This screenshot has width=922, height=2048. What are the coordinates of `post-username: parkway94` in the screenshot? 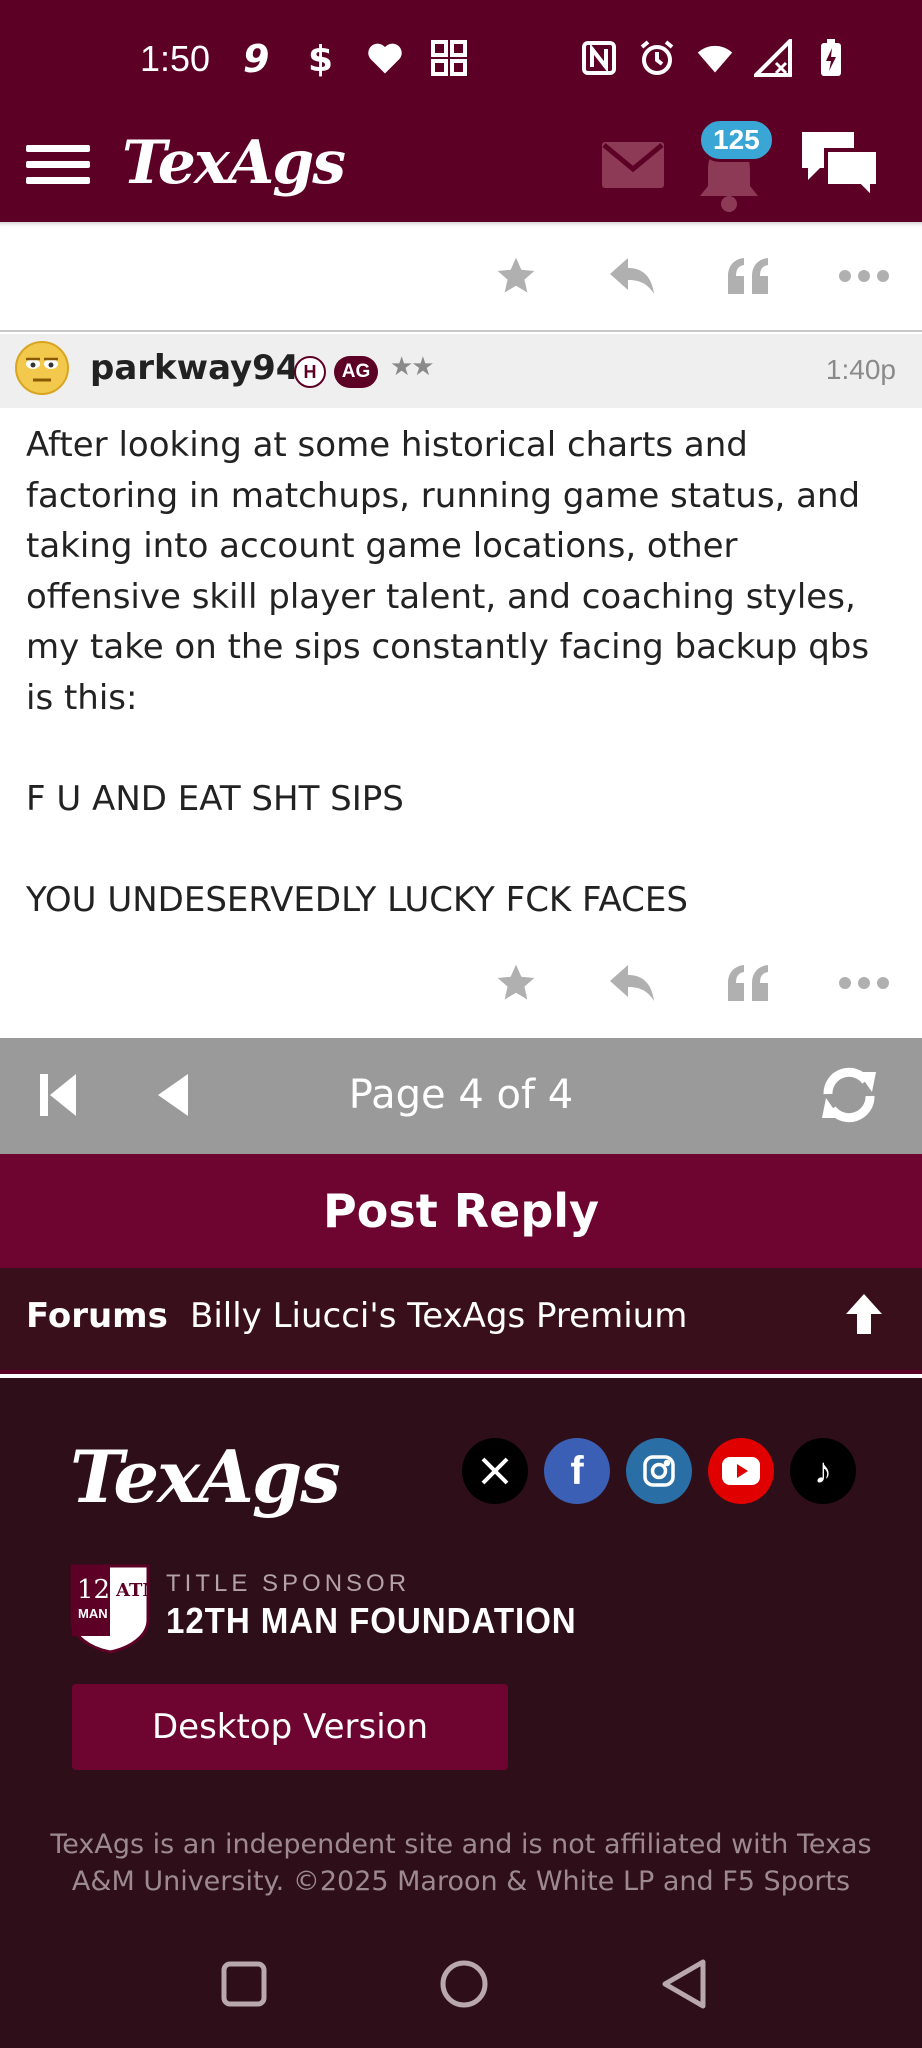 It's located at (194, 368).